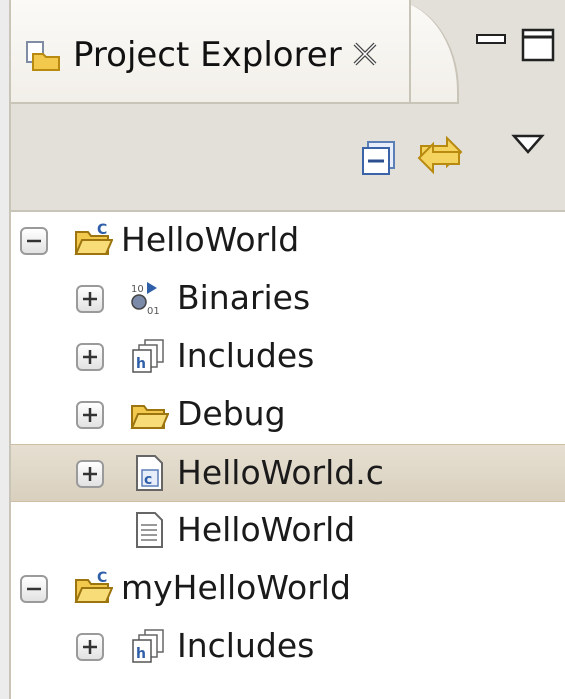 This screenshot has width=565, height=699. What do you see at coordinates (149, 417) in the screenshot?
I see `folder-icon` at bounding box center [149, 417].